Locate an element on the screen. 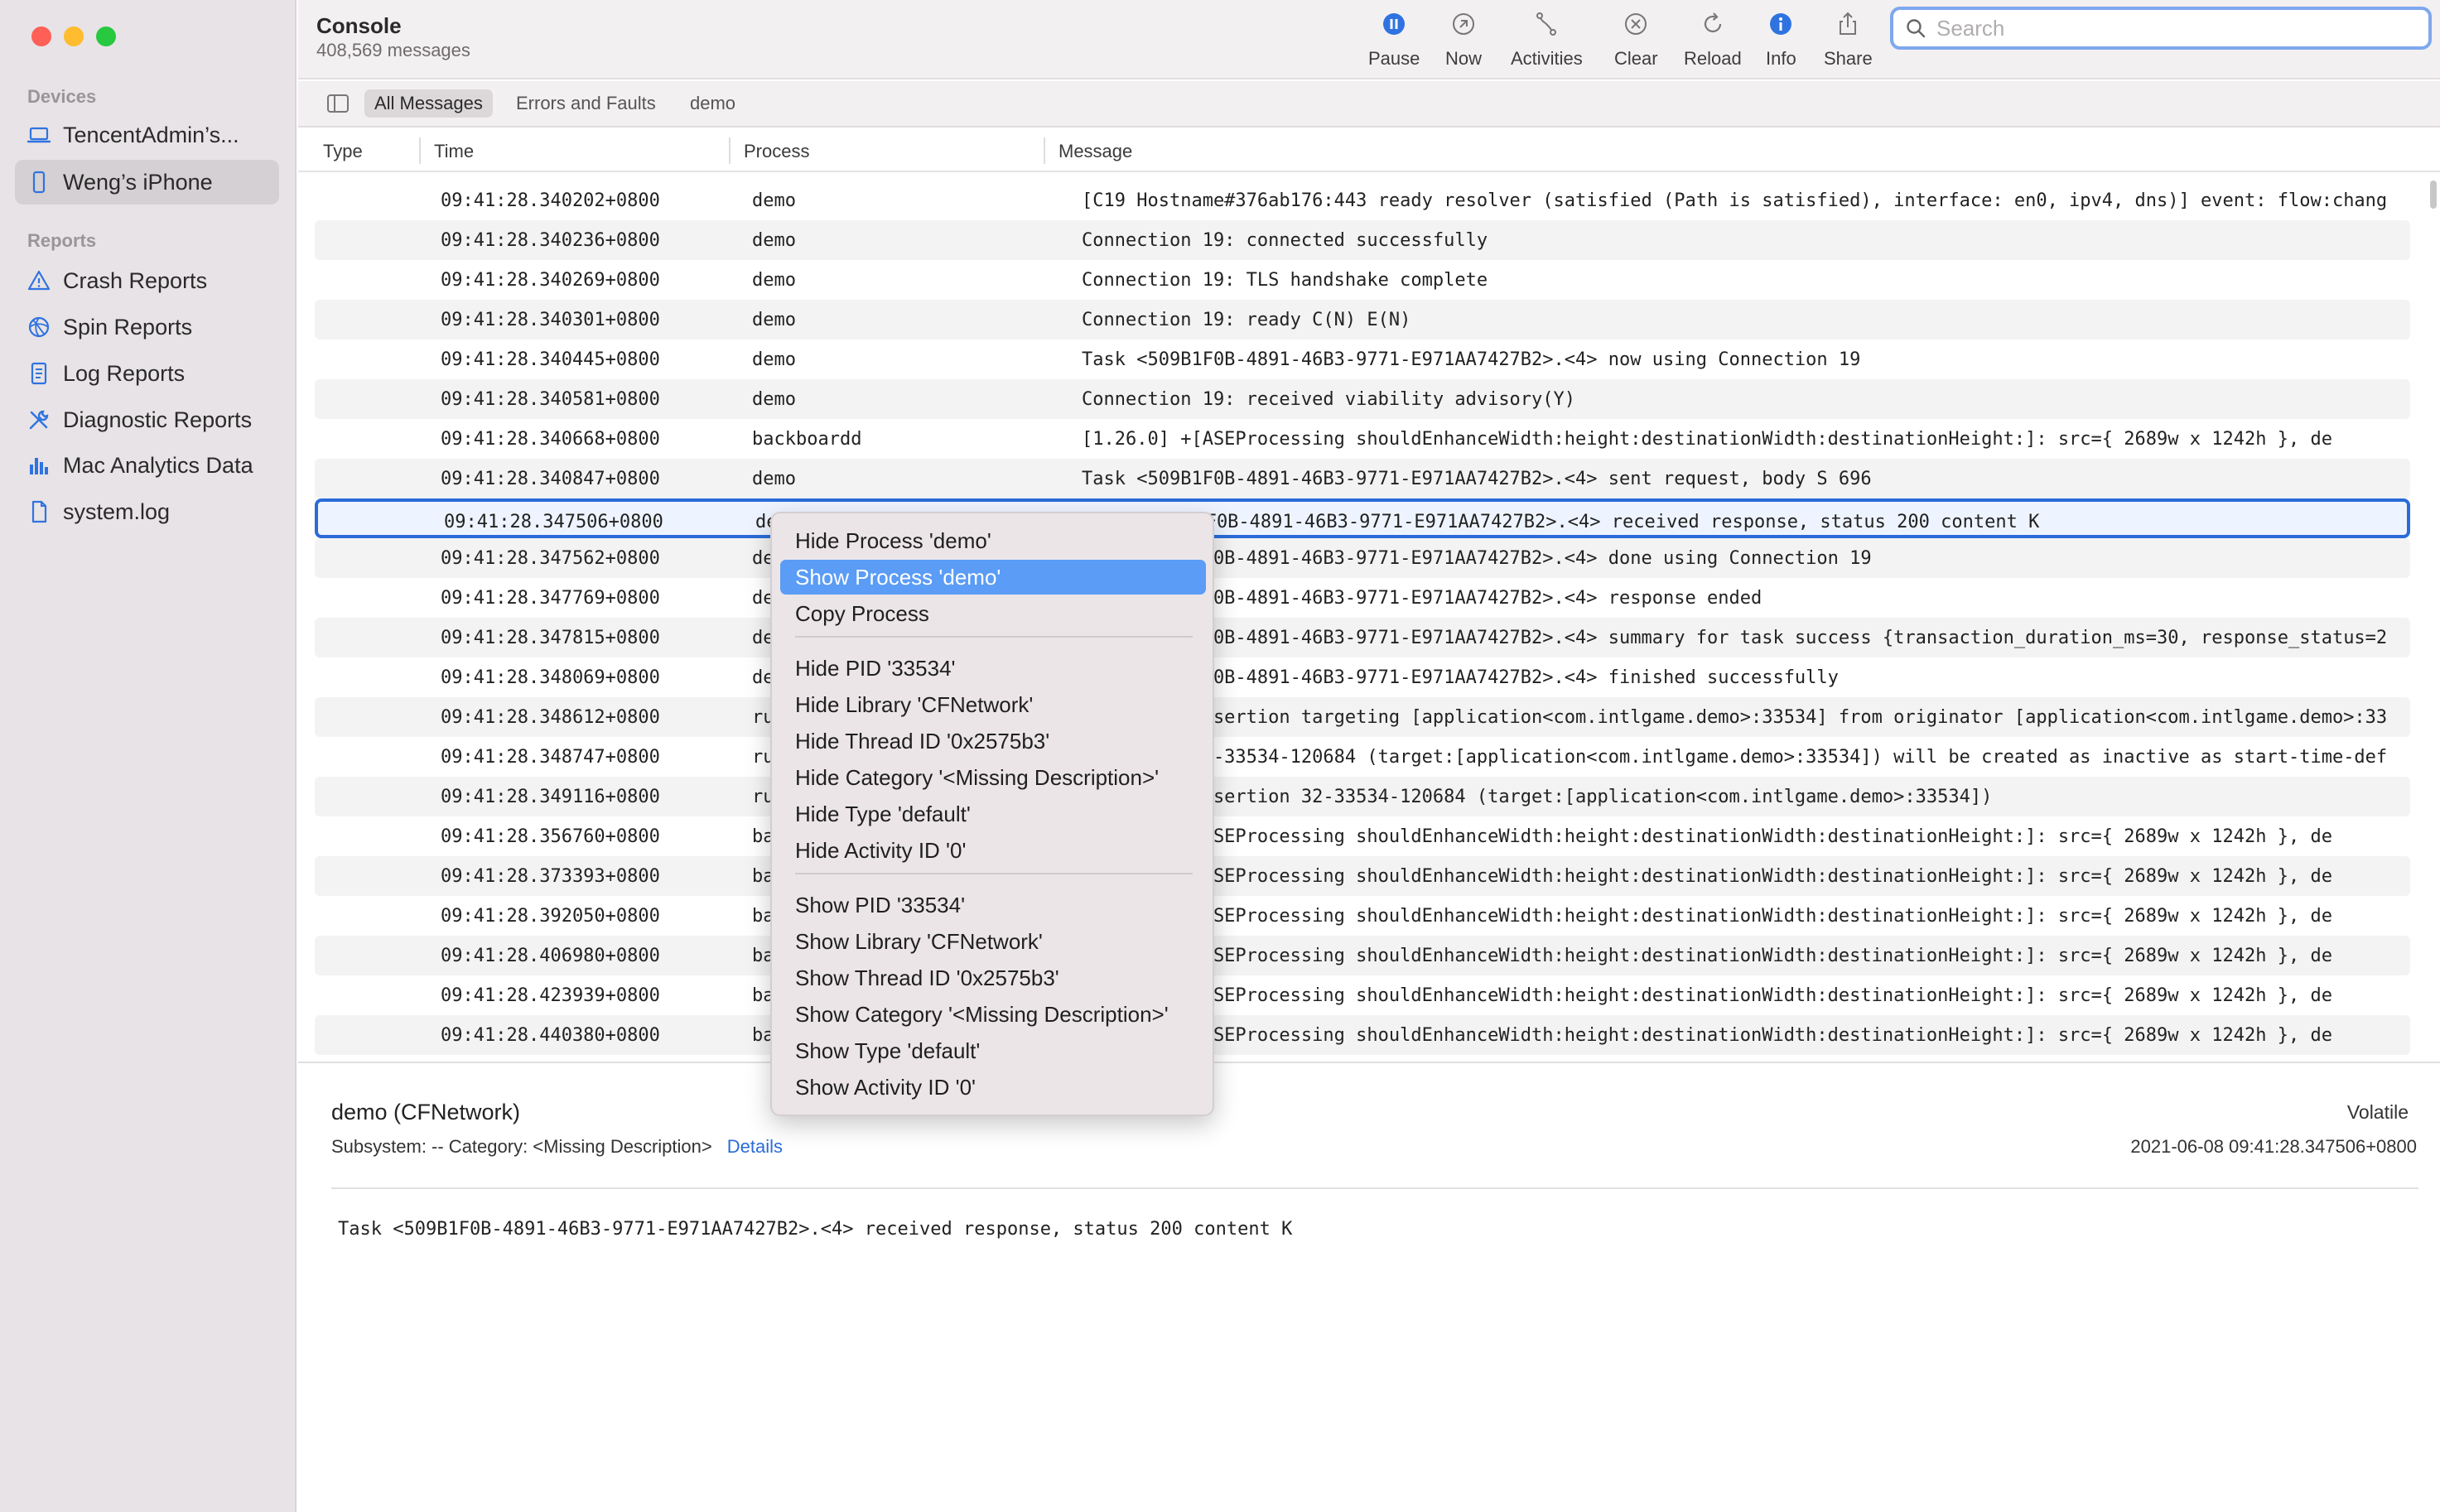 This screenshot has height=1512, width=2440. sidebar-item-label: Mac Analytics Data is located at coordinates (158, 465).